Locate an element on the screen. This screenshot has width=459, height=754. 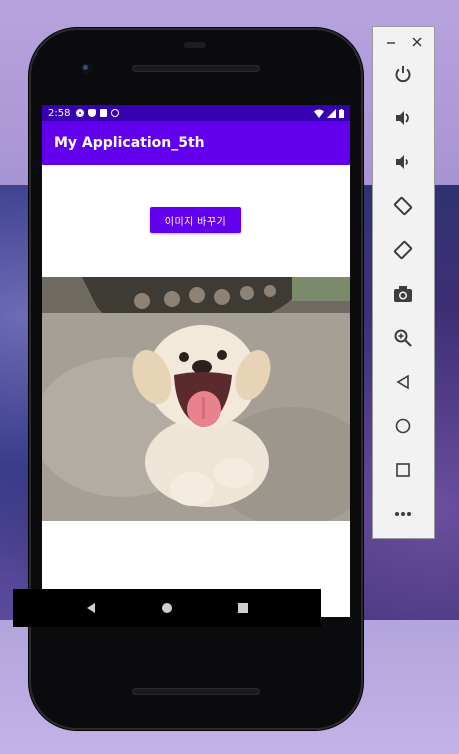
home-circle-icon is located at coordinates (403, 426).